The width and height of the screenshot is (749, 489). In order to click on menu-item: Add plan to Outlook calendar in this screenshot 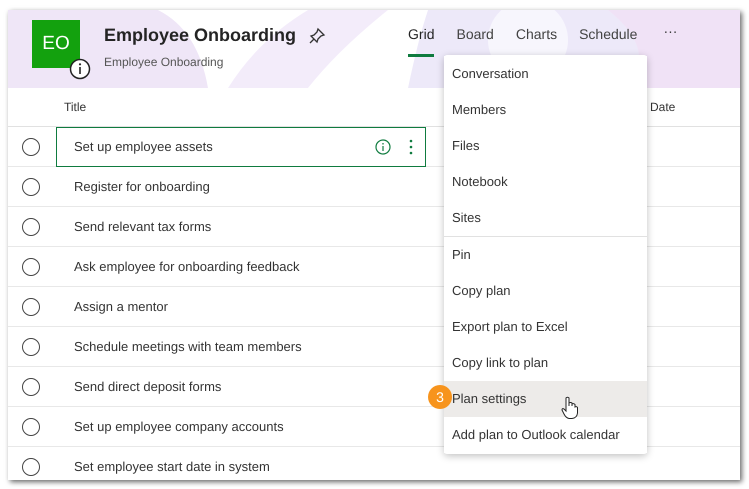, I will do `click(545, 435)`.